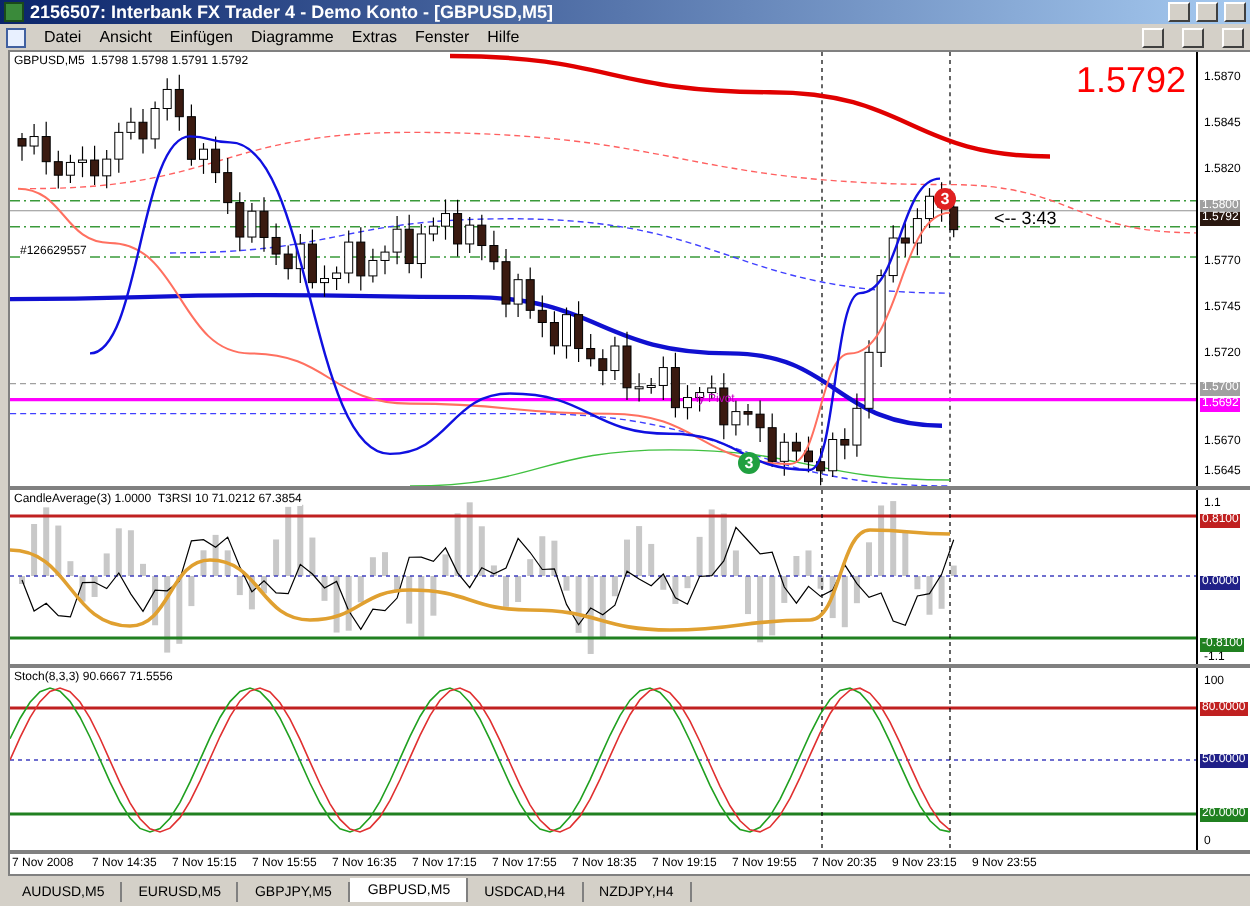 This screenshot has width=1250, height=906. What do you see at coordinates (1131, 81) in the screenshot?
I see `current-price: 1.5792` at bounding box center [1131, 81].